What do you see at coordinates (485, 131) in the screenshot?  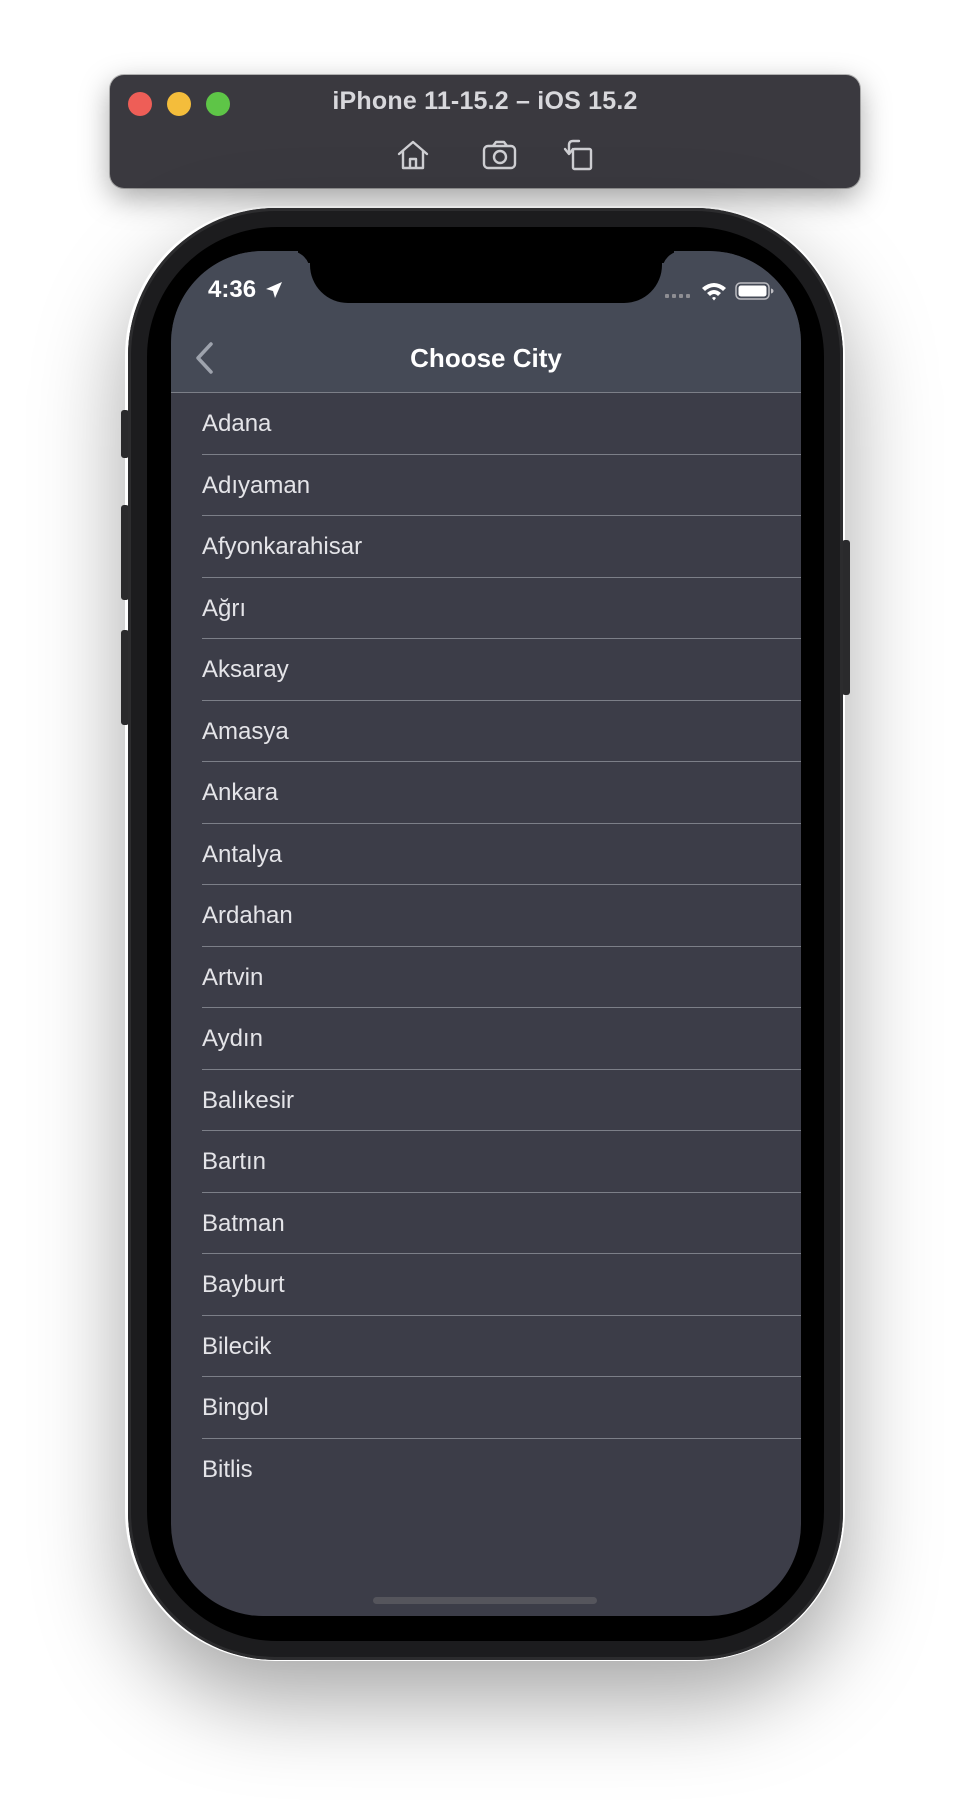 I see `simulator-toolbar: iPhone 11-15.2 – iOS 15.2` at bounding box center [485, 131].